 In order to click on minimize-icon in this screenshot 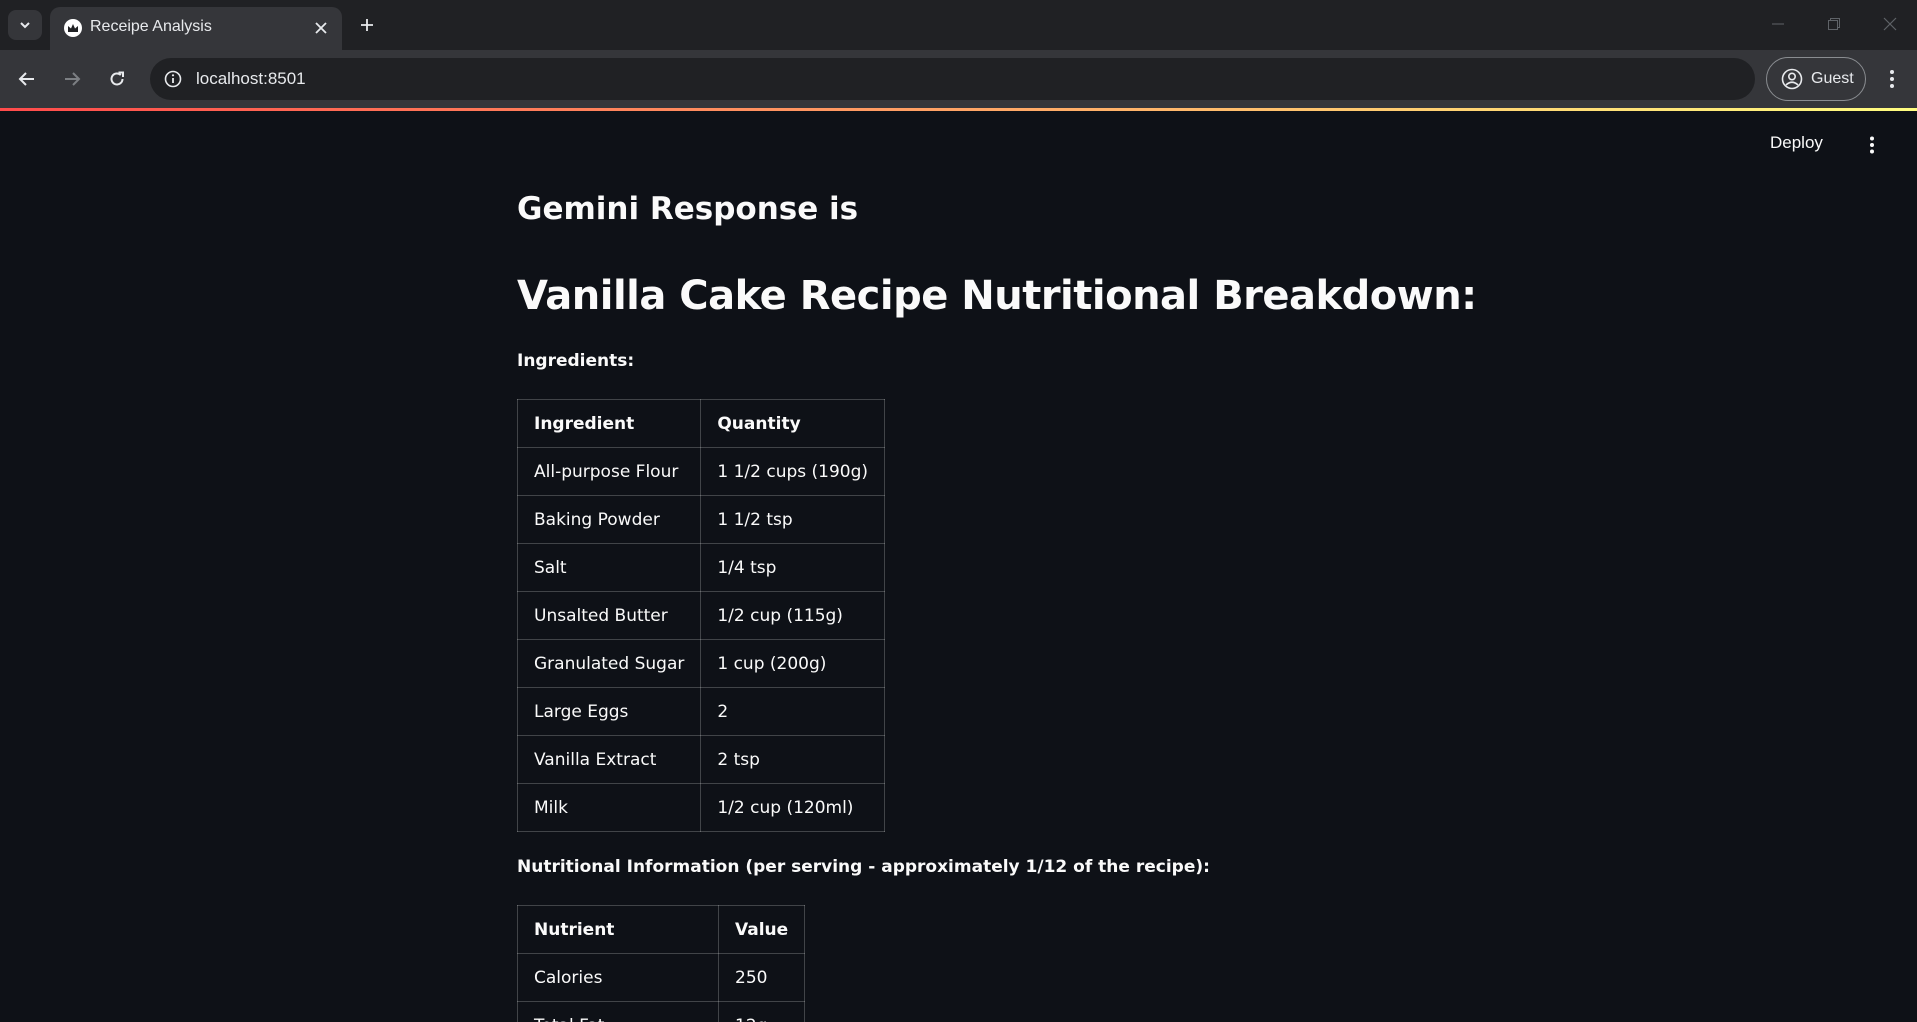, I will do `click(1778, 24)`.